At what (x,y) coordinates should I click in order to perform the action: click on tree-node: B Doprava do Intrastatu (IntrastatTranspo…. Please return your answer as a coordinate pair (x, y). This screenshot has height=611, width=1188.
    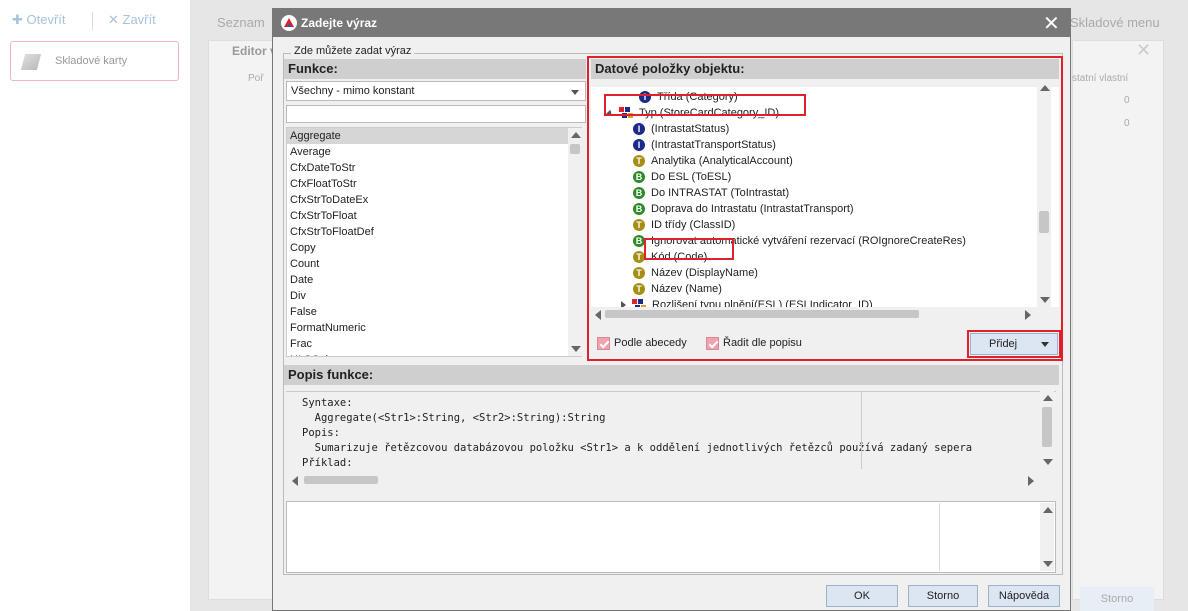
    Looking at the image, I should click on (743, 209).